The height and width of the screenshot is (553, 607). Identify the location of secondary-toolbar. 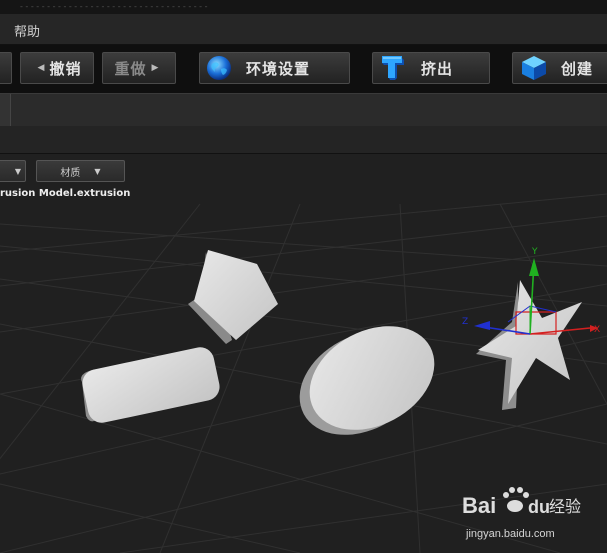
(303, 110).